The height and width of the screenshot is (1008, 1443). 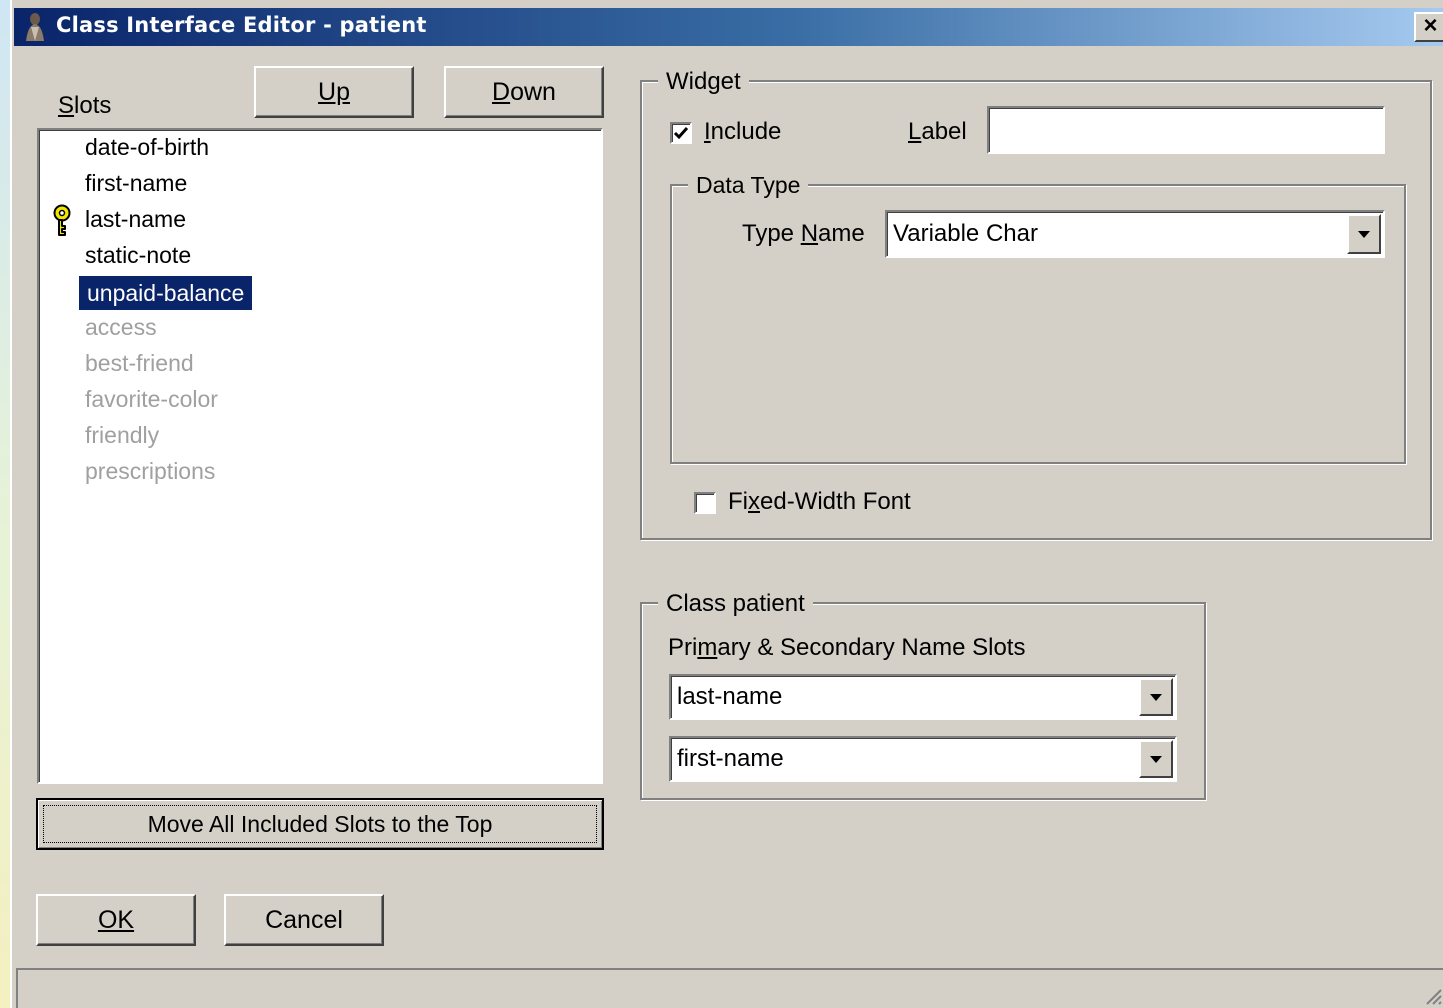 I want to click on type-name-value: Variable Char, so click(x=965, y=233).